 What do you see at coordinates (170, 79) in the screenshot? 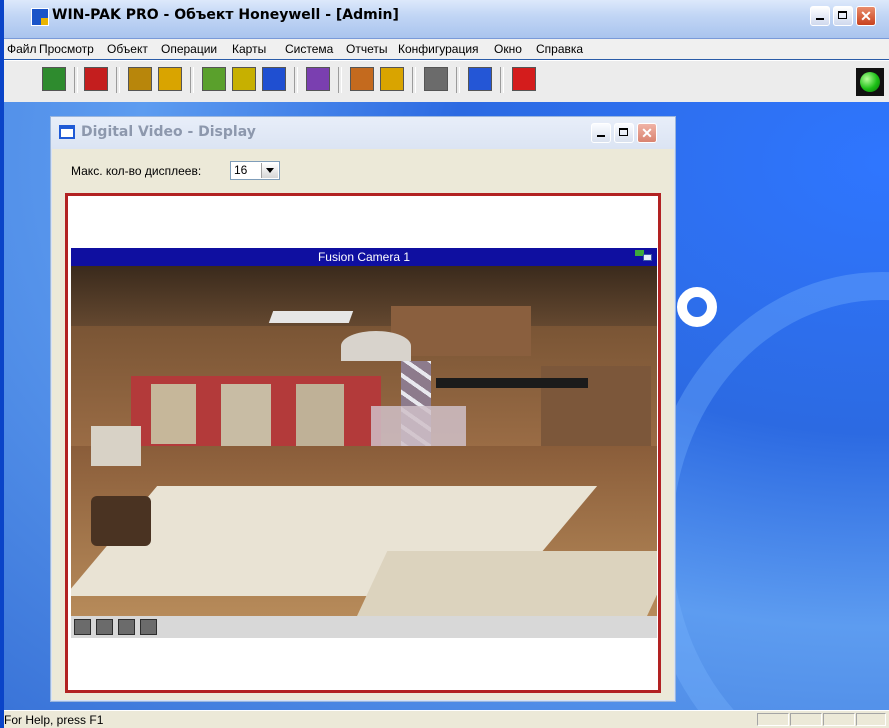
I see `edit-pencil-icon` at bounding box center [170, 79].